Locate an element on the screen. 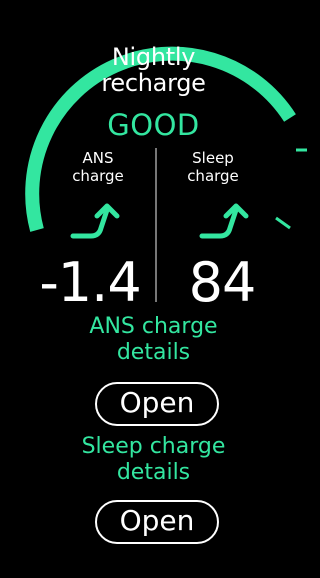 The width and height of the screenshot is (320, 578). screen-title: Nightly recharge is located at coordinates (153, 70).